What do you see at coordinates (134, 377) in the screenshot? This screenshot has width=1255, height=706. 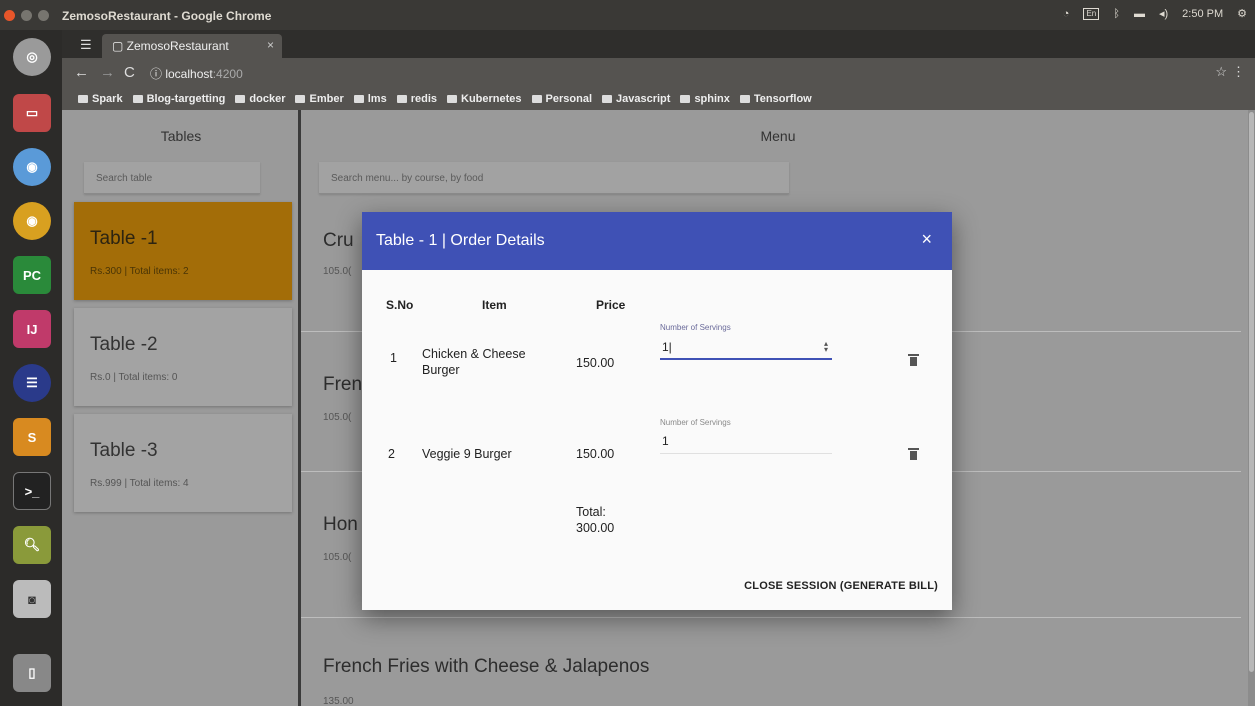 I see `table-summary: Rs.0 | Total items: 0` at bounding box center [134, 377].